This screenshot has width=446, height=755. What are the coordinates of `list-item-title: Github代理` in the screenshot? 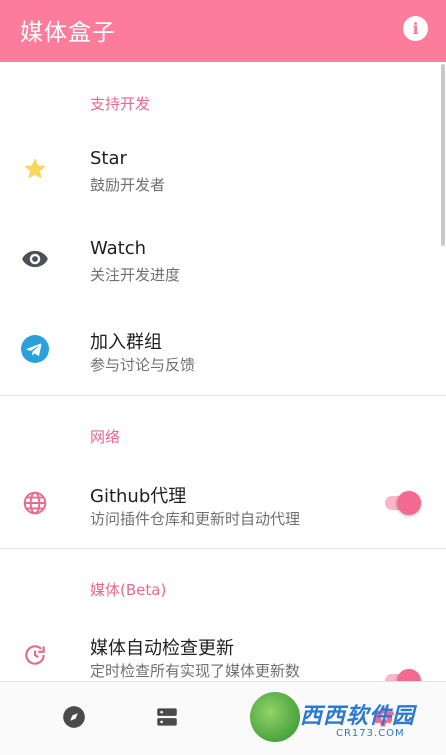 It's located at (138, 496).